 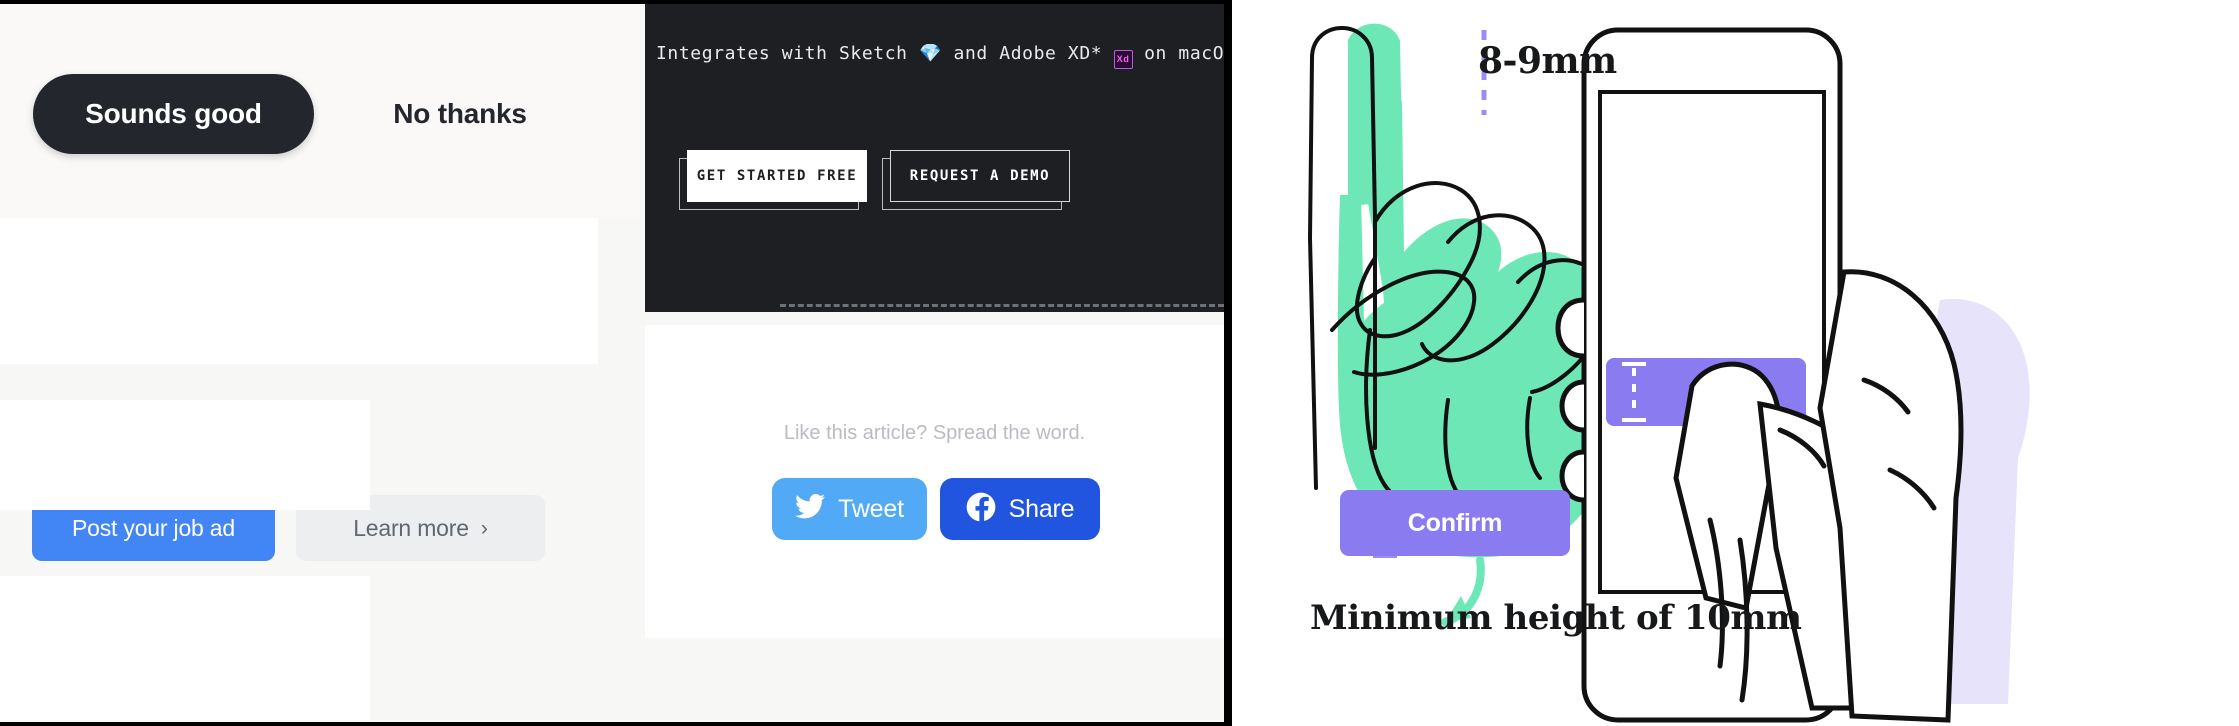 What do you see at coordinates (1572, 406) in the screenshot?
I see `phone-volume-button-down` at bounding box center [1572, 406].